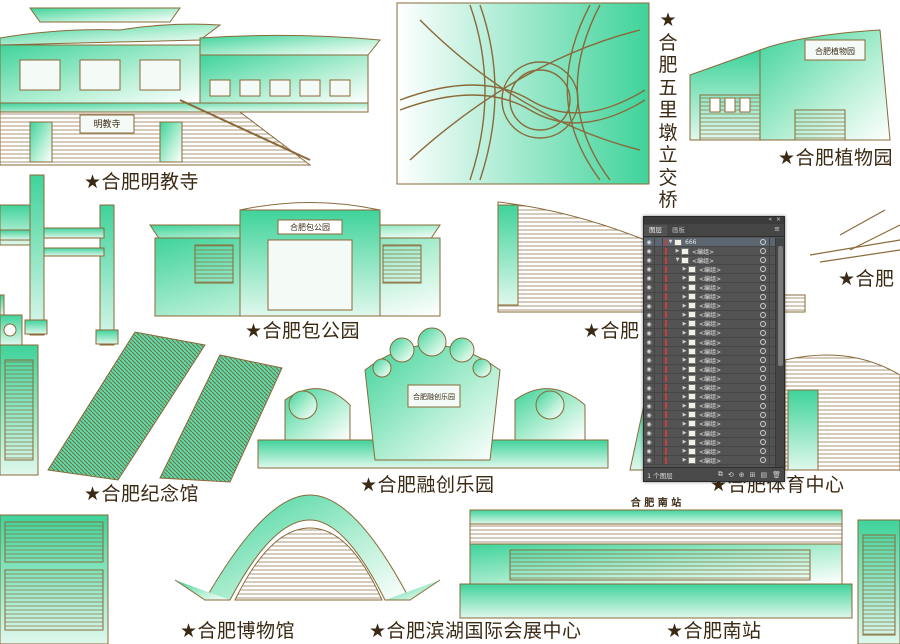 This screenshot has width=900, height=644. I want to click on new-sublayer-icon: ⊕, so click(742, 475).